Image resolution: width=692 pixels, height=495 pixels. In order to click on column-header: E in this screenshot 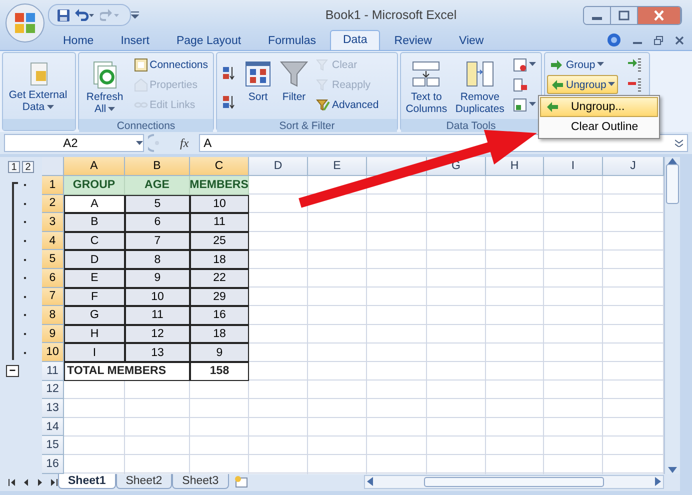, I will do `click(337, 166)`.